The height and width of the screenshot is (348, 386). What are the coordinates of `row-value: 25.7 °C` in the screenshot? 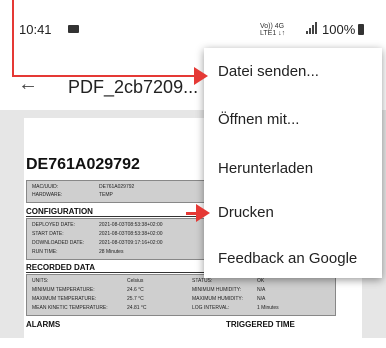 It's located at (135, 299).